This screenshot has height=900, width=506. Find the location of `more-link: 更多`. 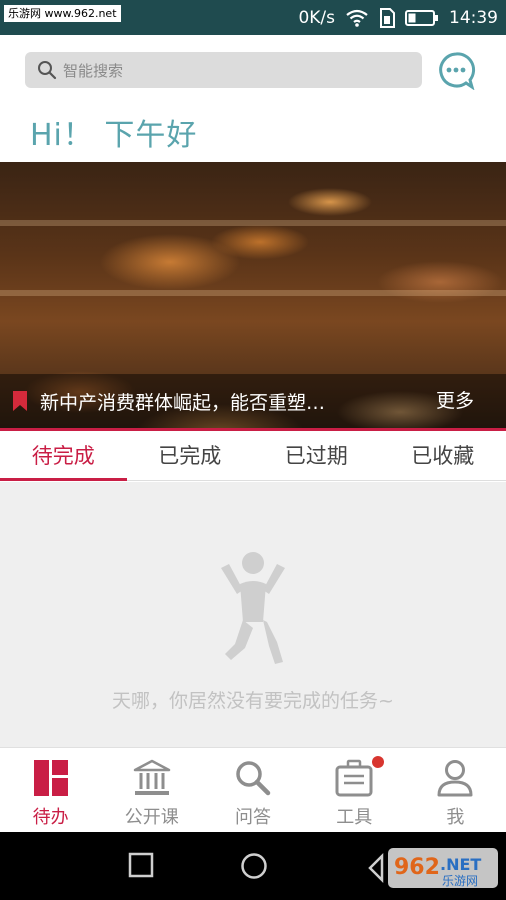

more-link: 更多 is located at coordinates (455, 401).